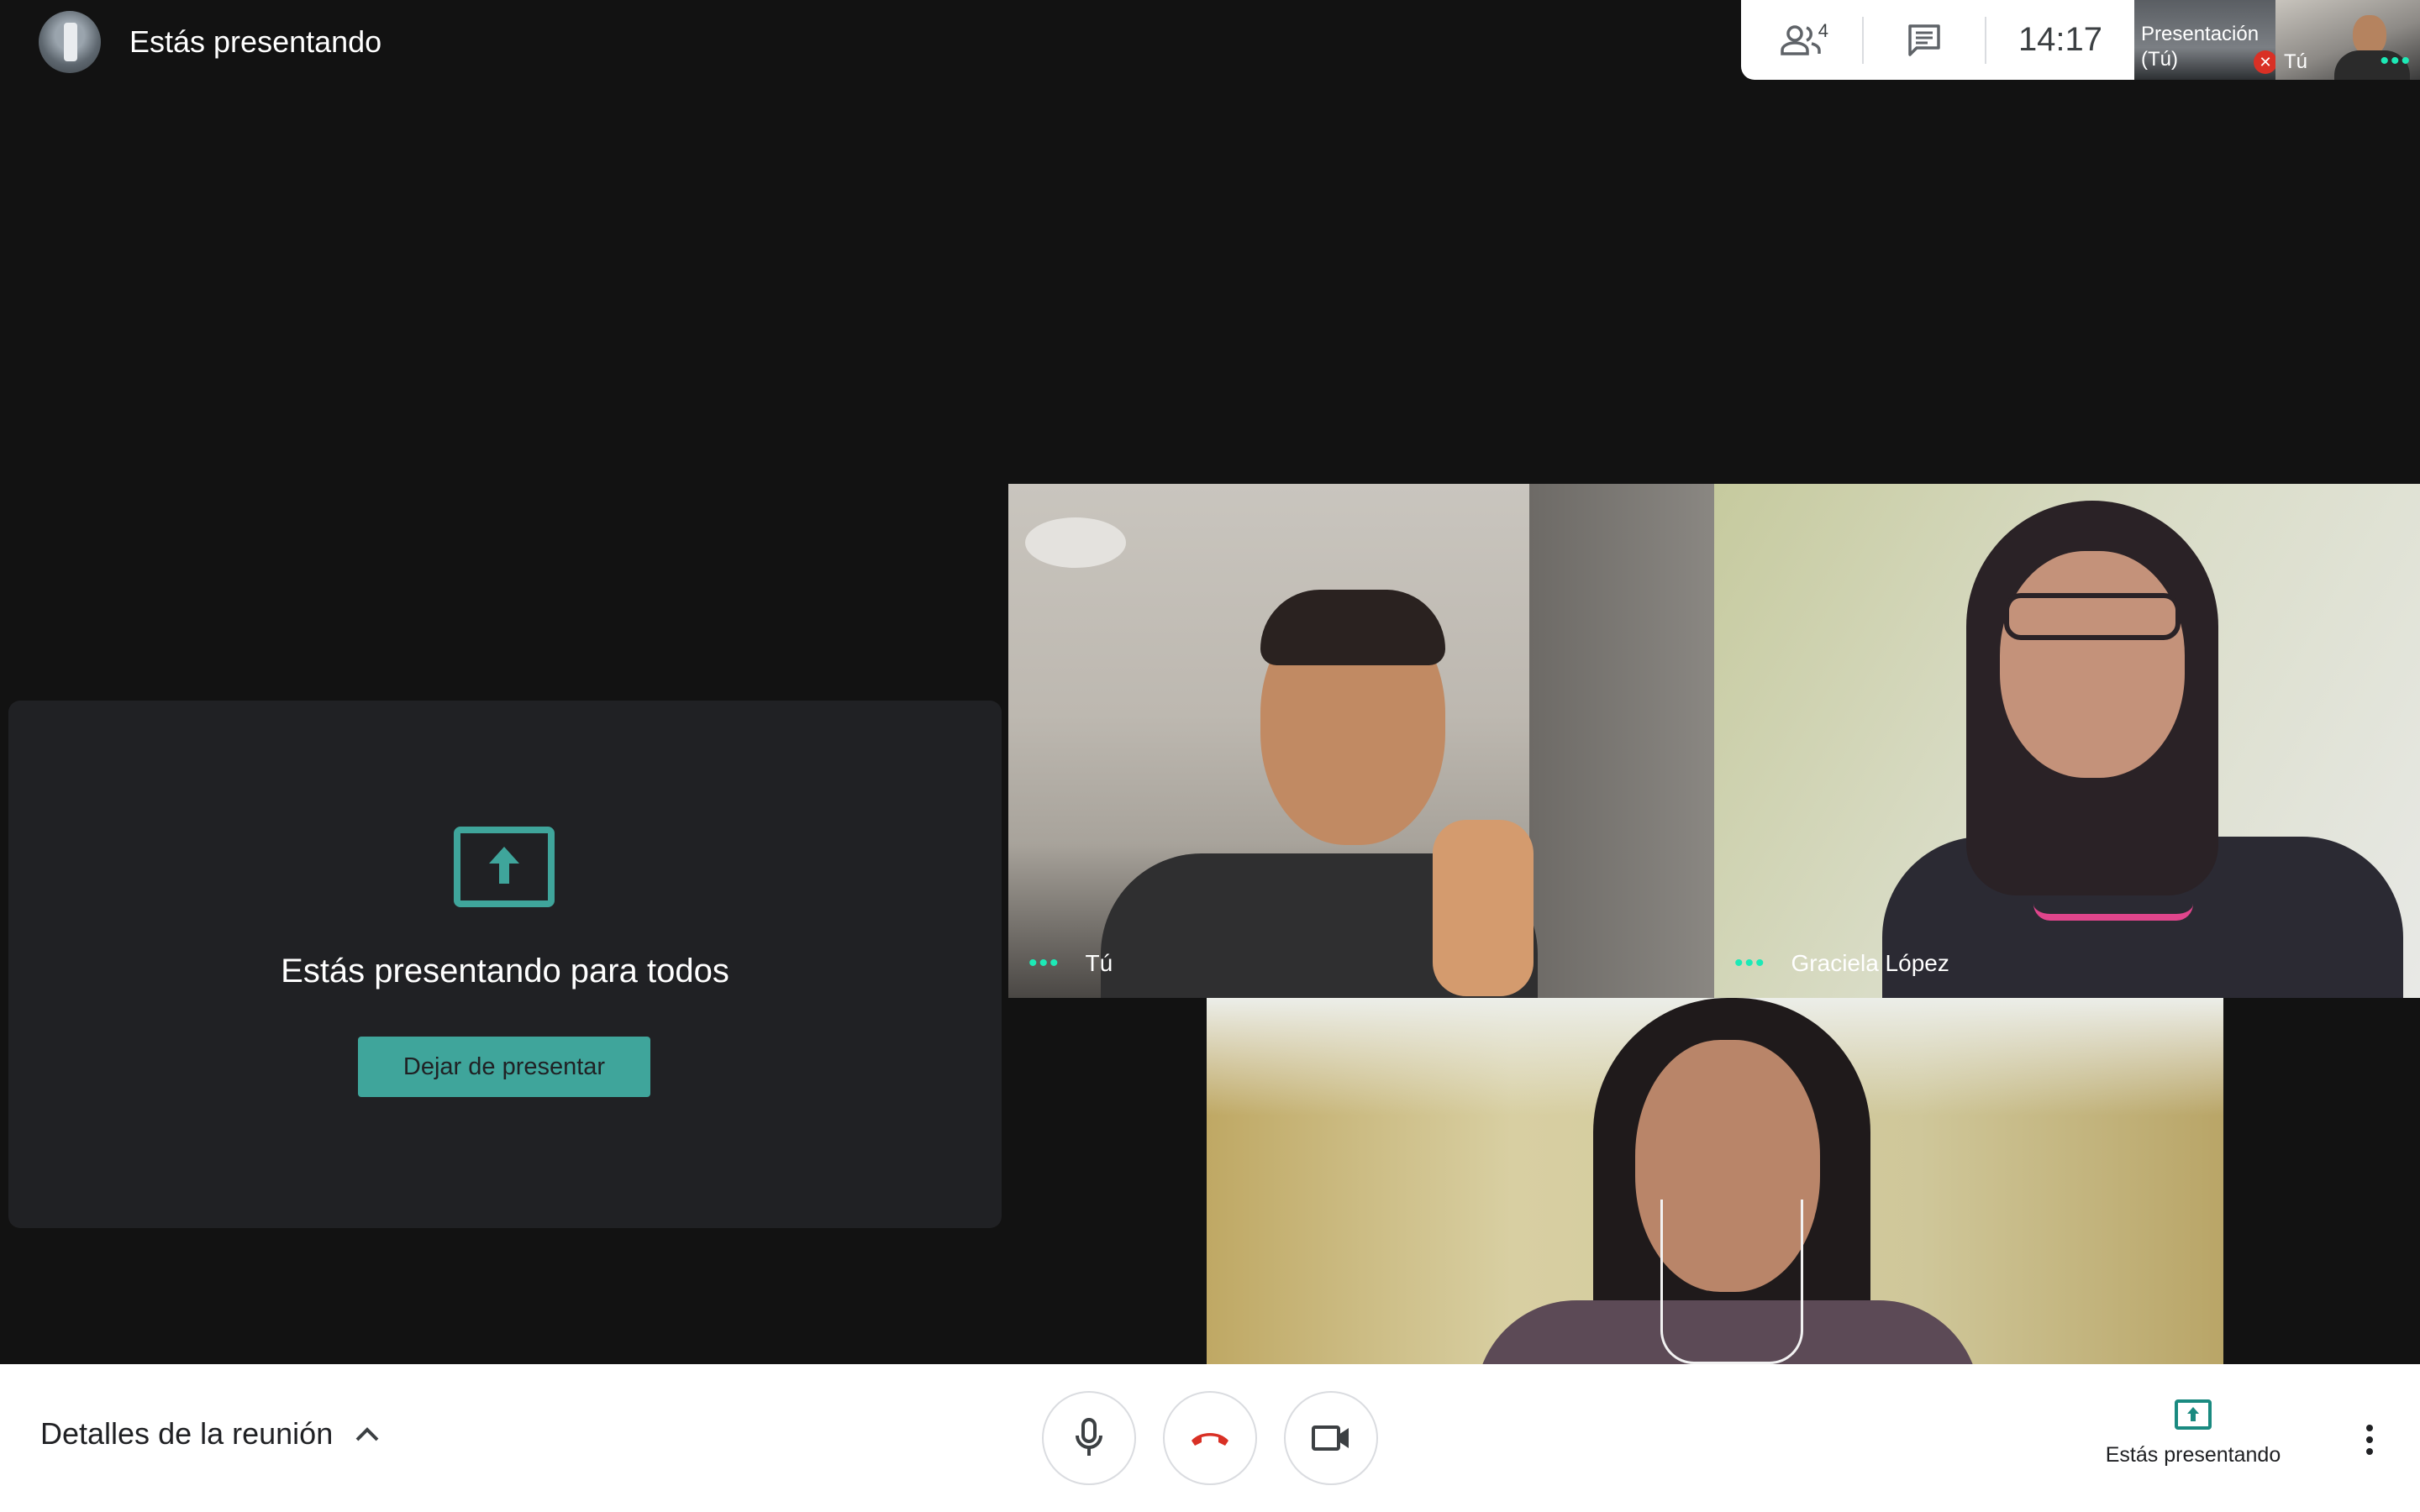 Image resolution: width=2420 pixels, height=1512 pixels. Describe the element at coordinates (504, 1067) in the screenshot. I see `stop-presenting-button: Dejar de presentar` at that location.